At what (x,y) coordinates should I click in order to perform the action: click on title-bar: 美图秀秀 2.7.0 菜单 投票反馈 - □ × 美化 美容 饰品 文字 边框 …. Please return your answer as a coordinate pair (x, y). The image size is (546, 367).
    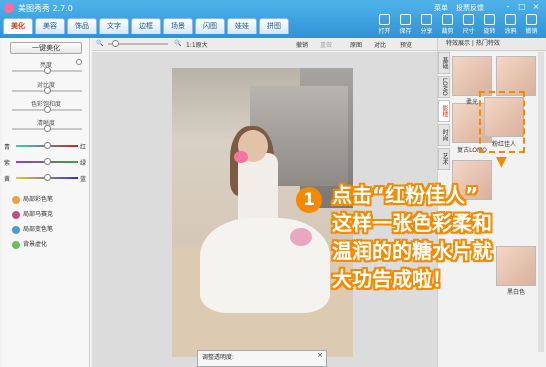
    Looking at the image, I should click on (273, 19).